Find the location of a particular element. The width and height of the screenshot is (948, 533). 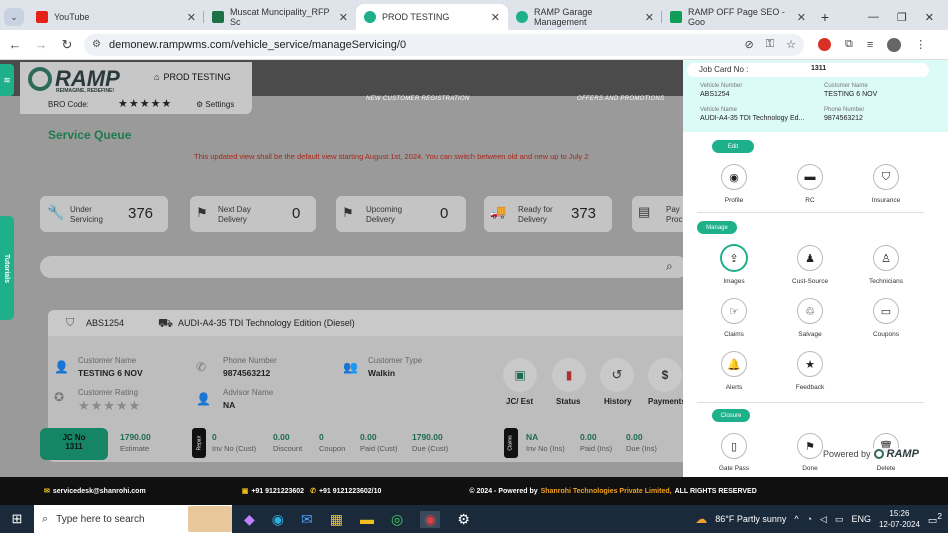

jc-estimate-button: ▣ is located at coordinates (520, 375).